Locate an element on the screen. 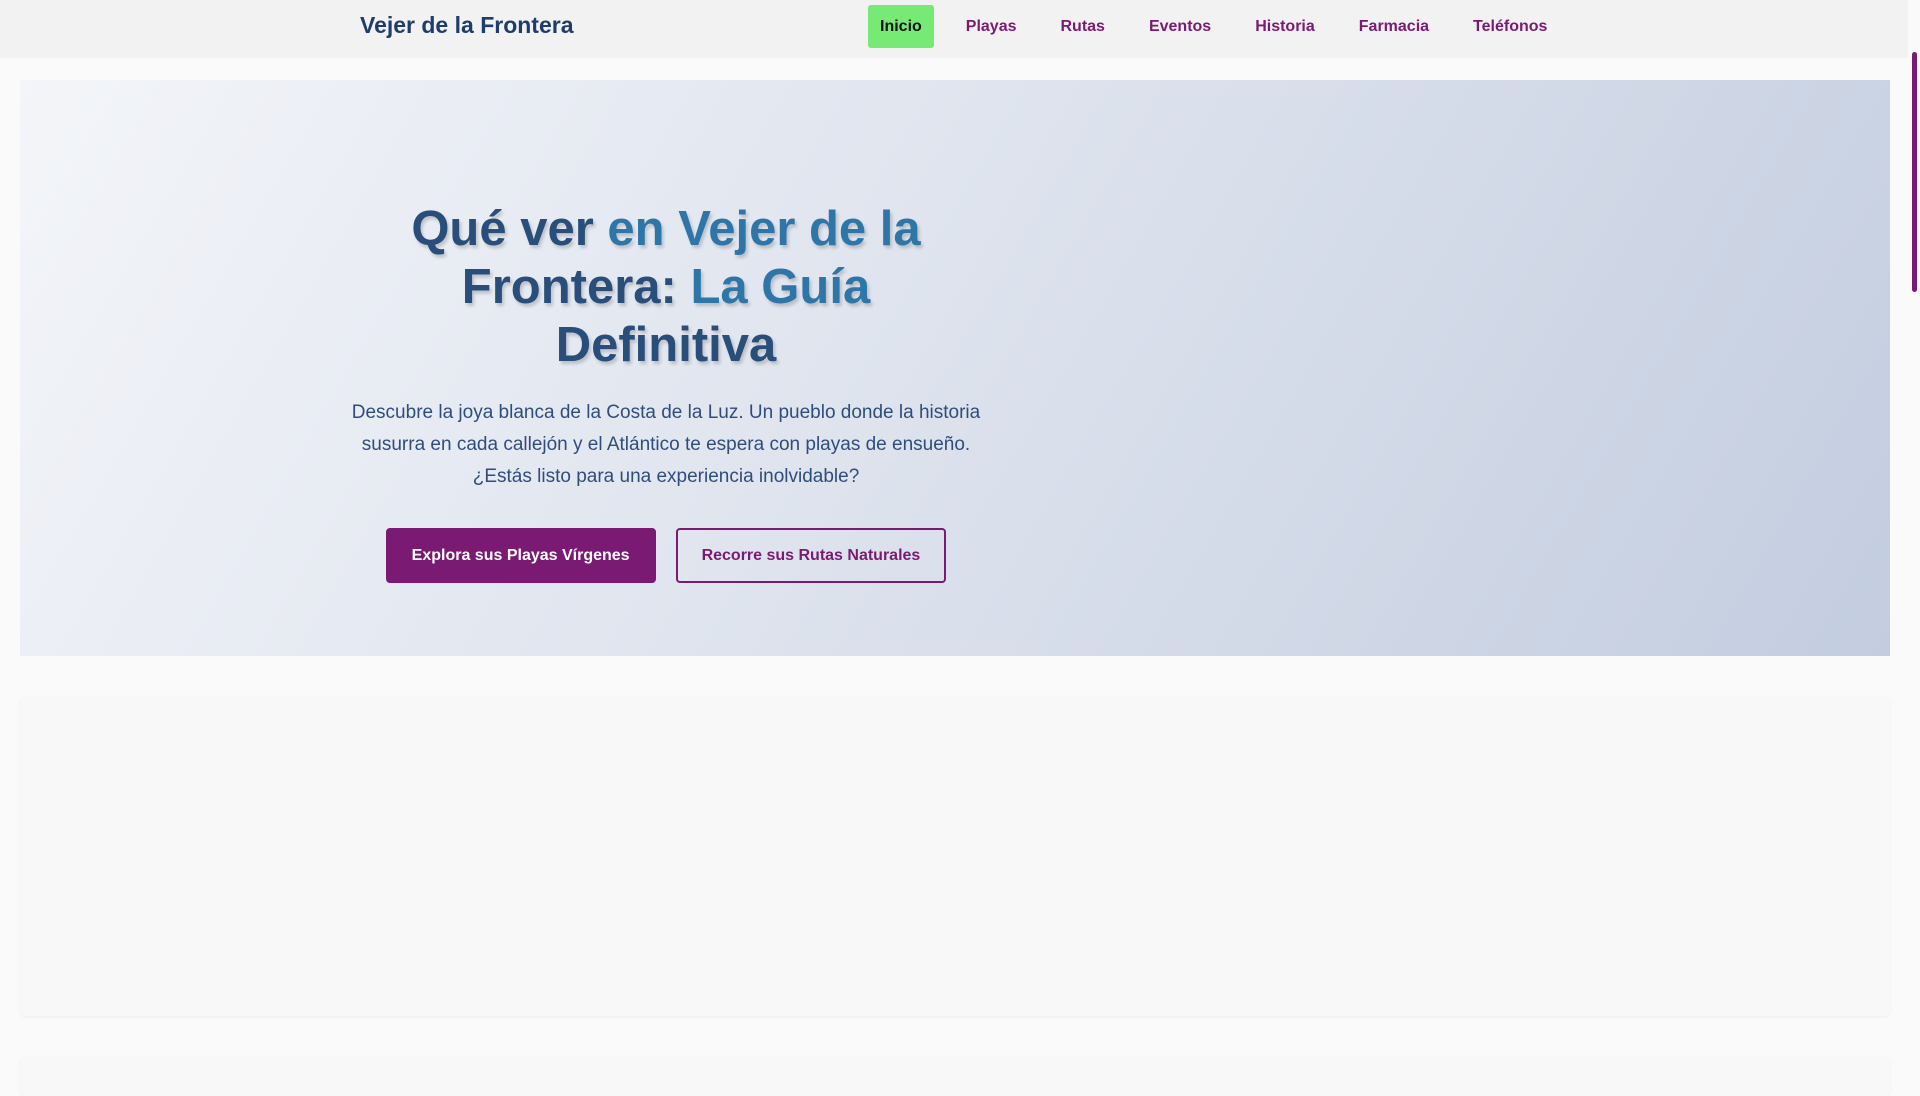 The image size is (1920, 1096). nav-item-historia: Historia is located at coordinates (1285, 26).